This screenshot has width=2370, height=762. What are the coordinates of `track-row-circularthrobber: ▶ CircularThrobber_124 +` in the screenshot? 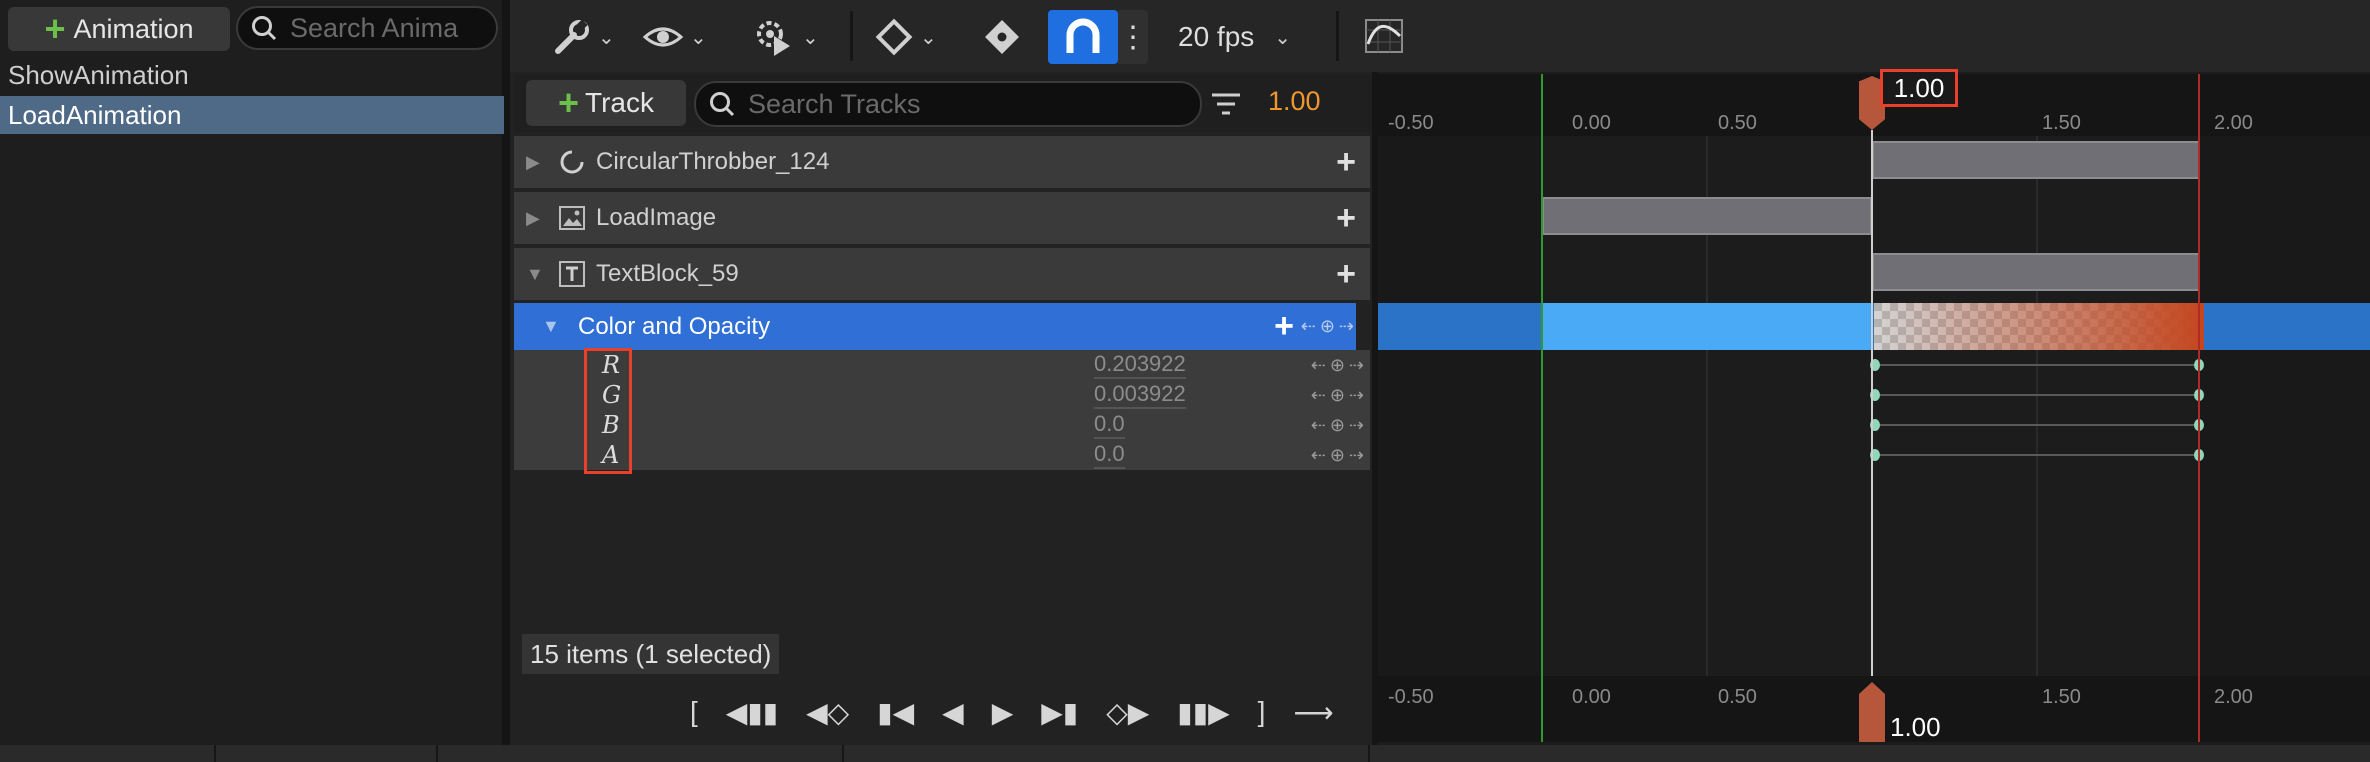 It's located at (942, 162).